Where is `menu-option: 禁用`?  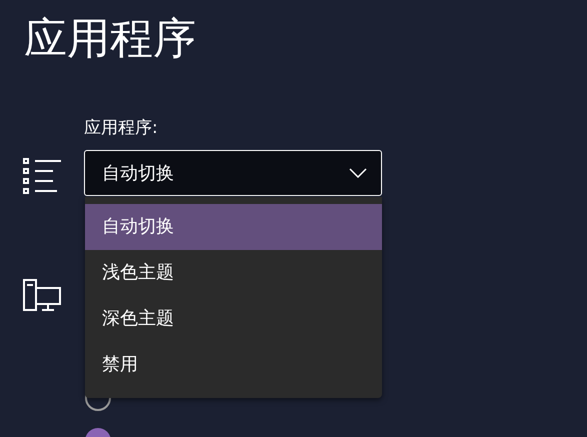 menu-option: 禁用 is located at coordinates (233, 365).